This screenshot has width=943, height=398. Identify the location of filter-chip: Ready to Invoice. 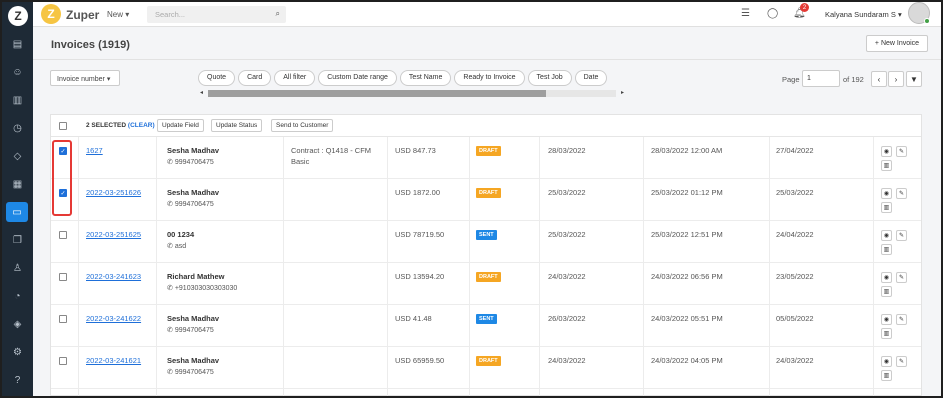
(489, 78).